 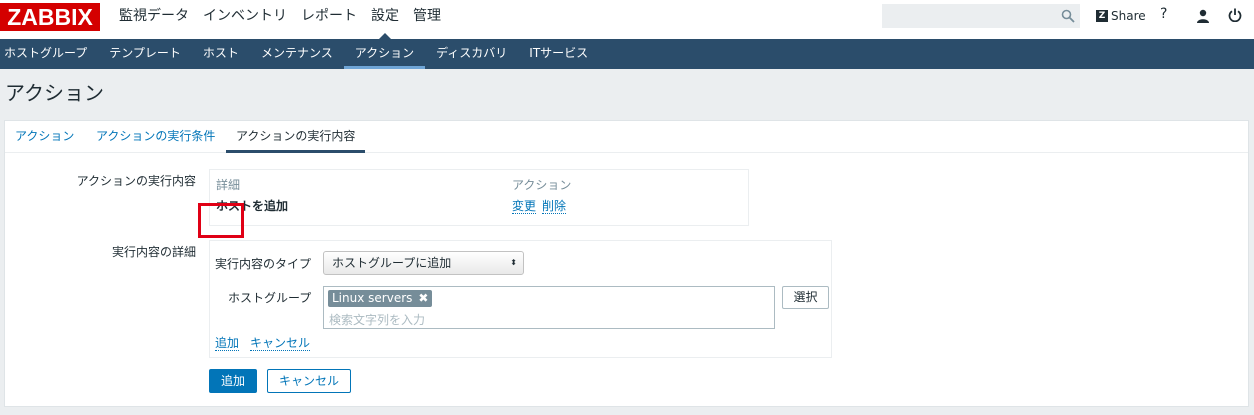 I want to click on main-nav-configuration: 設定, so click(x=385, y=19).